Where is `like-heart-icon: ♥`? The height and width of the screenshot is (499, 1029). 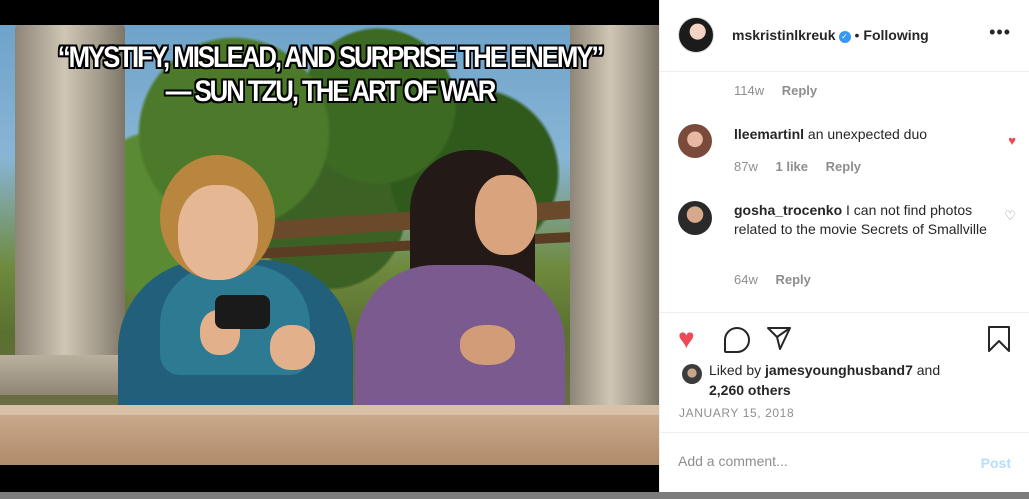
like-heart-icon: ♥ is located at coordinates (686, 339).